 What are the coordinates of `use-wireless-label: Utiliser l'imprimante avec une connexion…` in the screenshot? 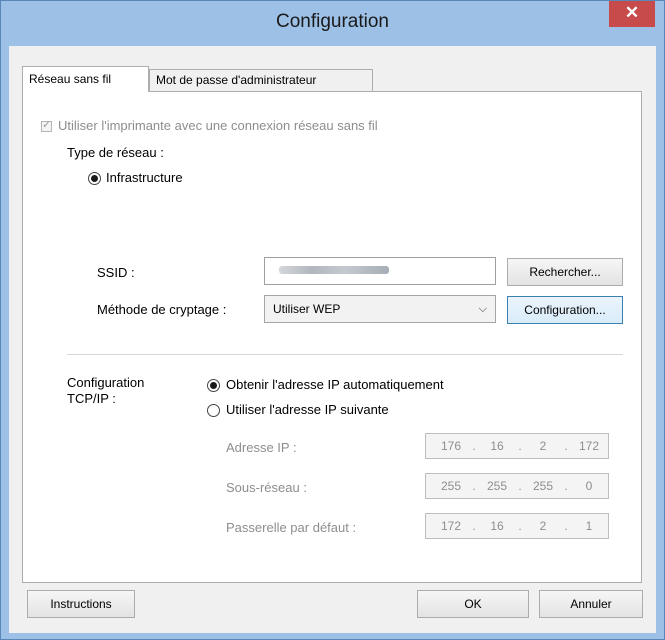 It's located at (218, 125).